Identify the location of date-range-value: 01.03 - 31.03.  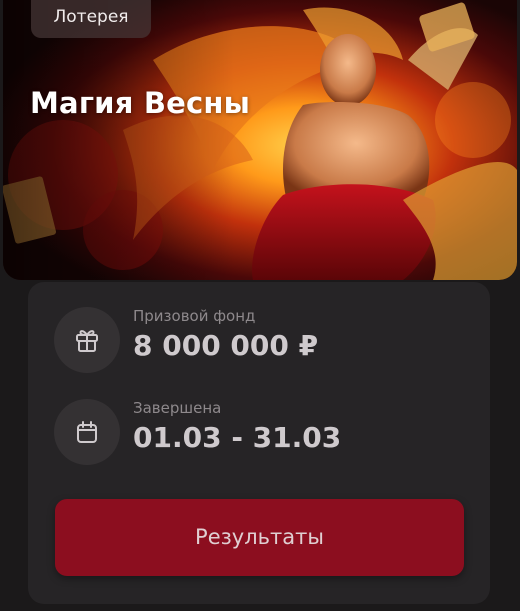
(237, 437).